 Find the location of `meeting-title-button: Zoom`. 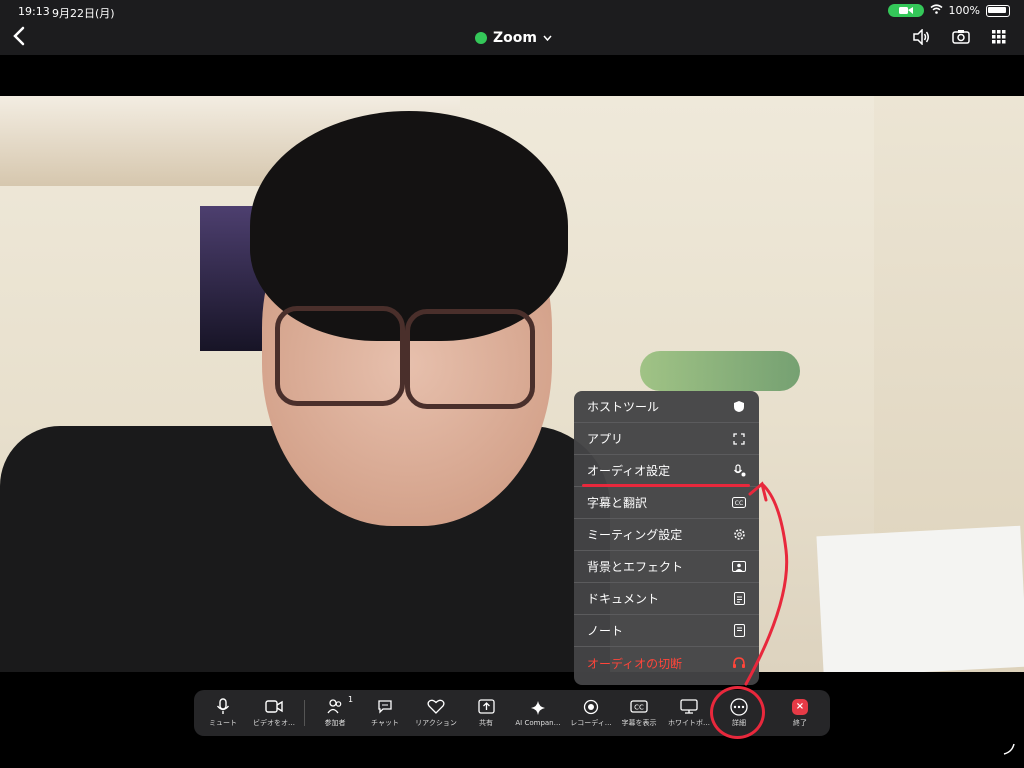

meeting-title-button: Zoom is located at coordinates (513, 38).